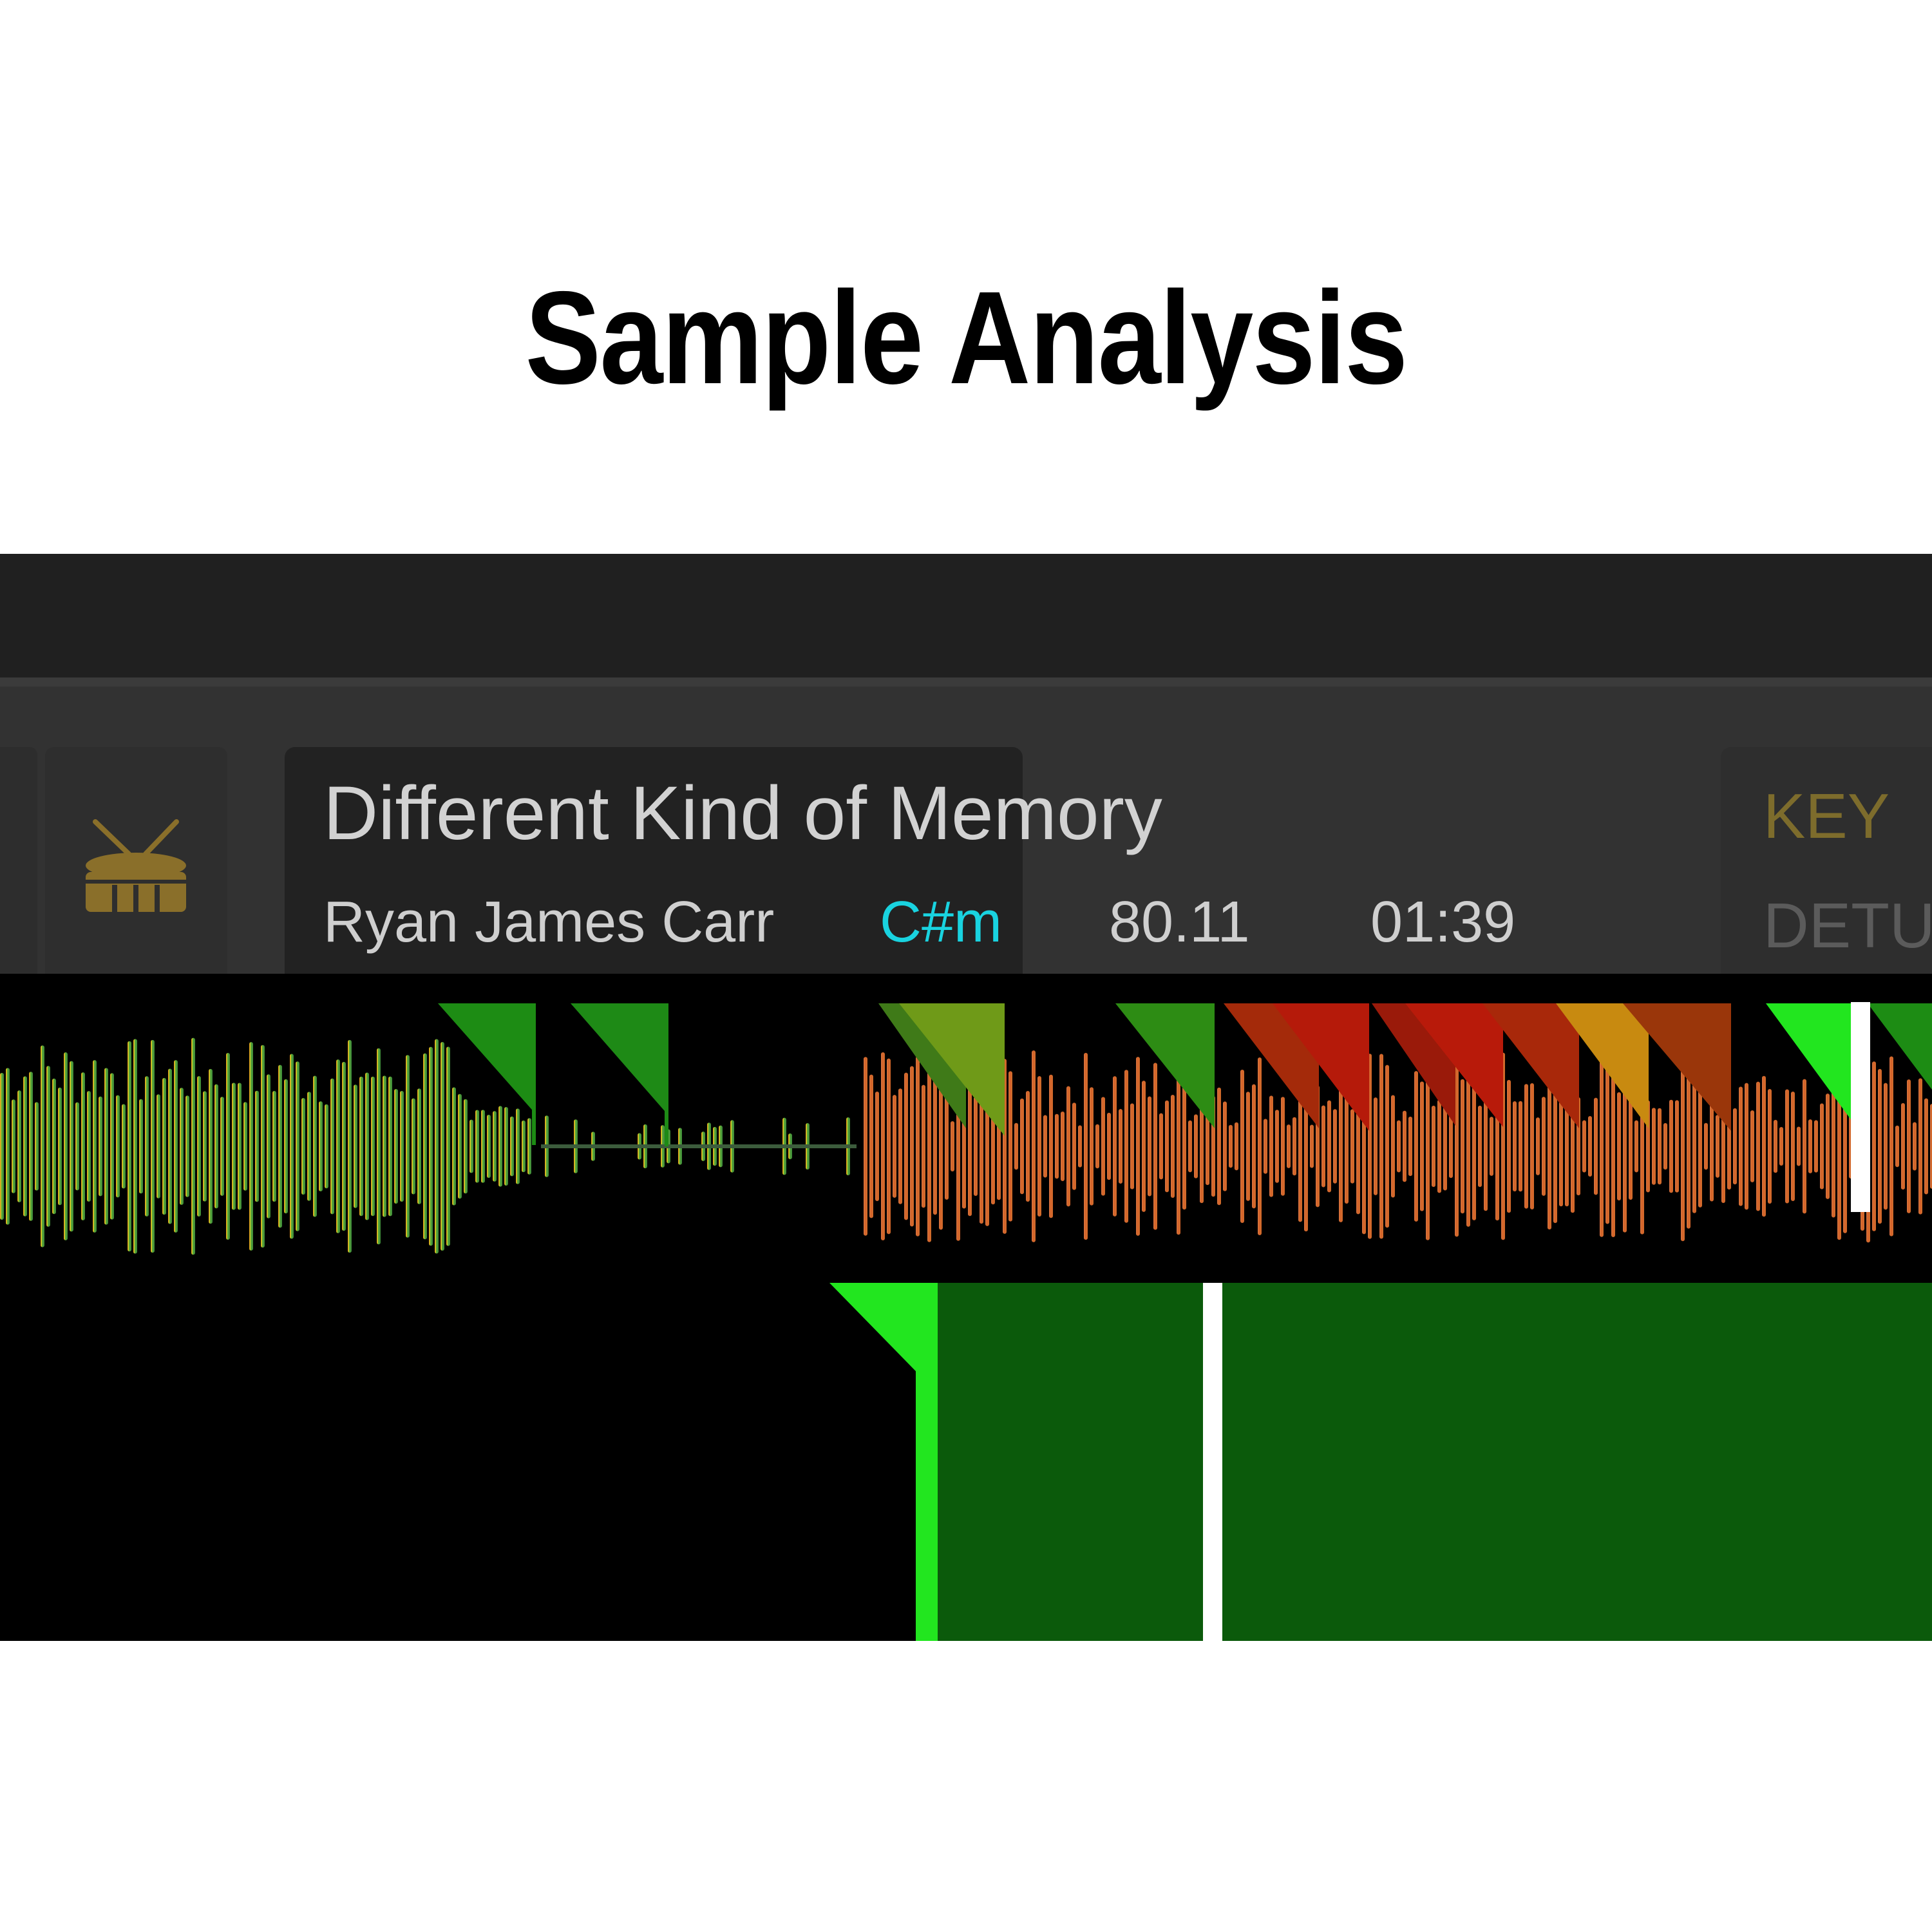 This screenshot has height=1932, width=1932. What do you see at coordinates (1380, 1462) in the screenshot?
I see `loop-region` at bounding box center [1380, 1462].